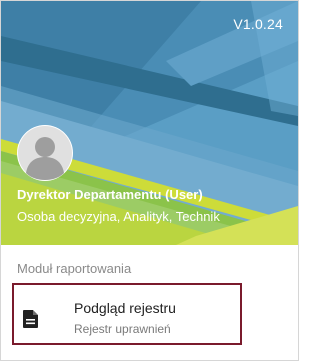 This screenshot has height=361, width=320. Describe the element at coordinates (74, 268) in the screenshot. I see `section-label: Moduł raportowania` at that location.